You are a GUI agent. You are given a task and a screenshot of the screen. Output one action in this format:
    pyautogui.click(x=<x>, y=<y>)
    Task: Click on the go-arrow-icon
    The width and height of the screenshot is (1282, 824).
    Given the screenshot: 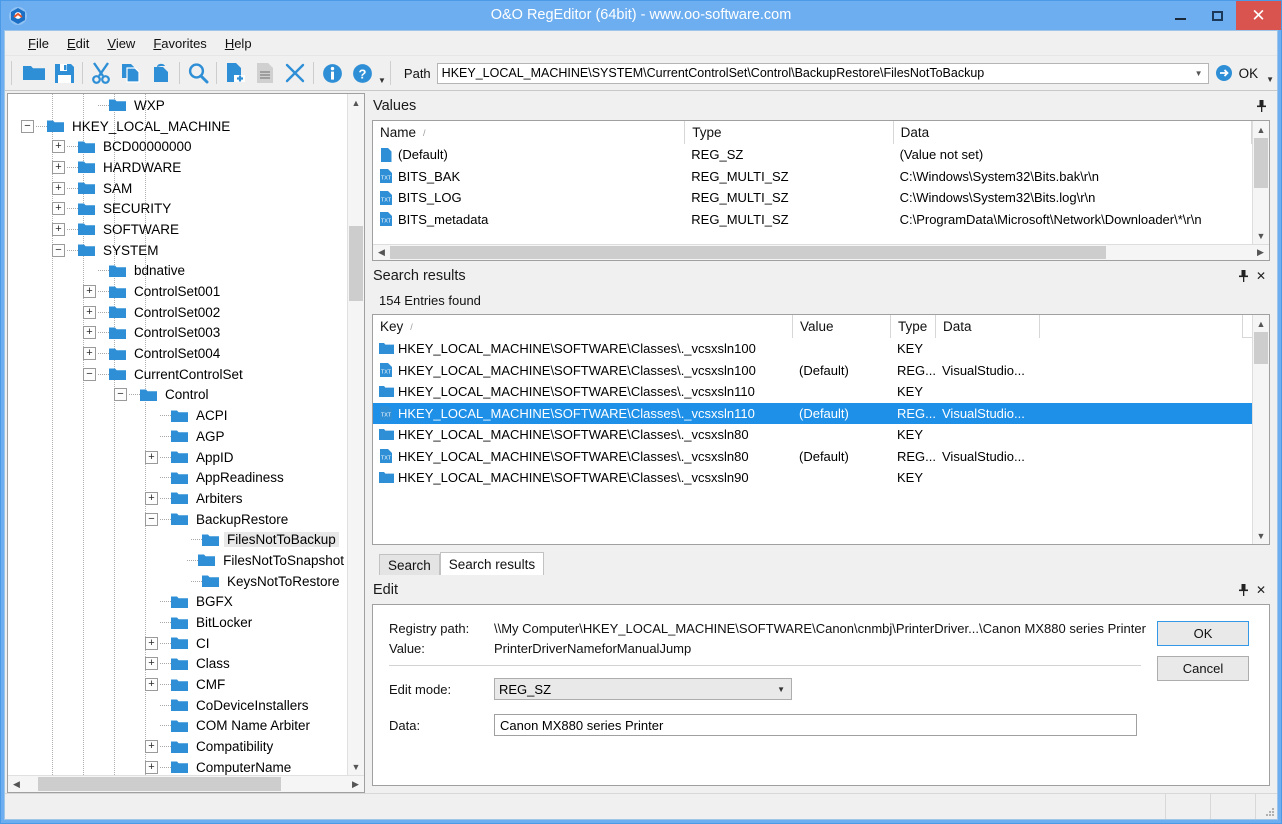 What is the action you would take?
    pyautogui.click(x=1224, y=73)
    